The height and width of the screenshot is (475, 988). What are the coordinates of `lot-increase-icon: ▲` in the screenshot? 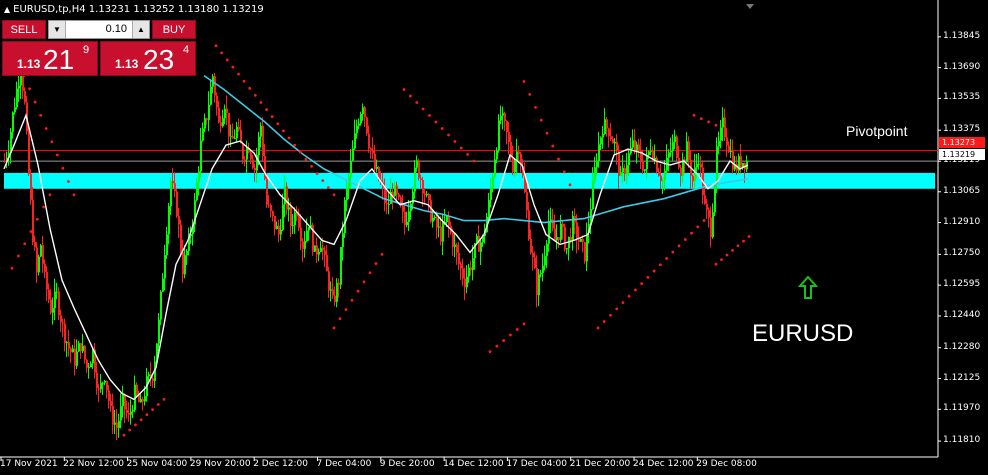 It's located at (140, 29).